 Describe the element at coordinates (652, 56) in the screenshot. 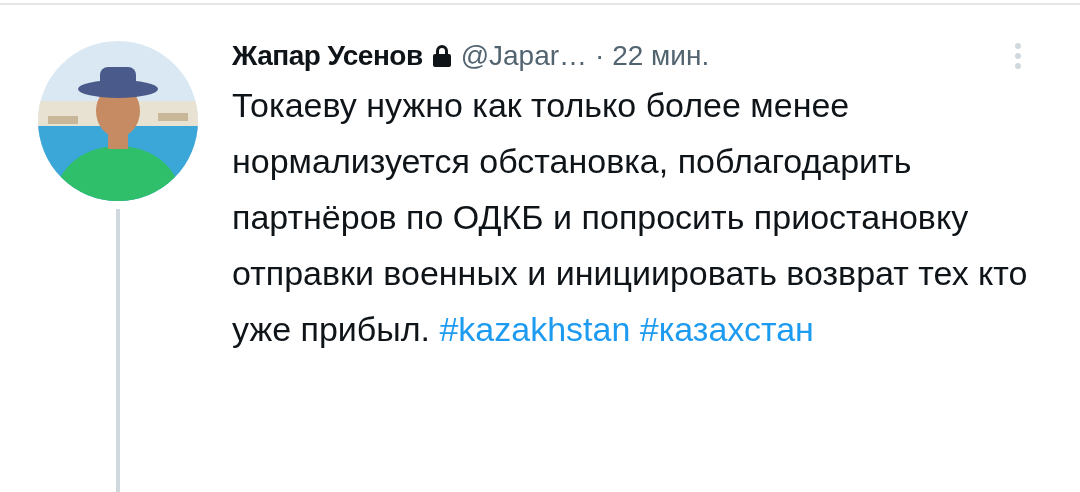

I see `tweet-time: · 22 мин.` at that location.